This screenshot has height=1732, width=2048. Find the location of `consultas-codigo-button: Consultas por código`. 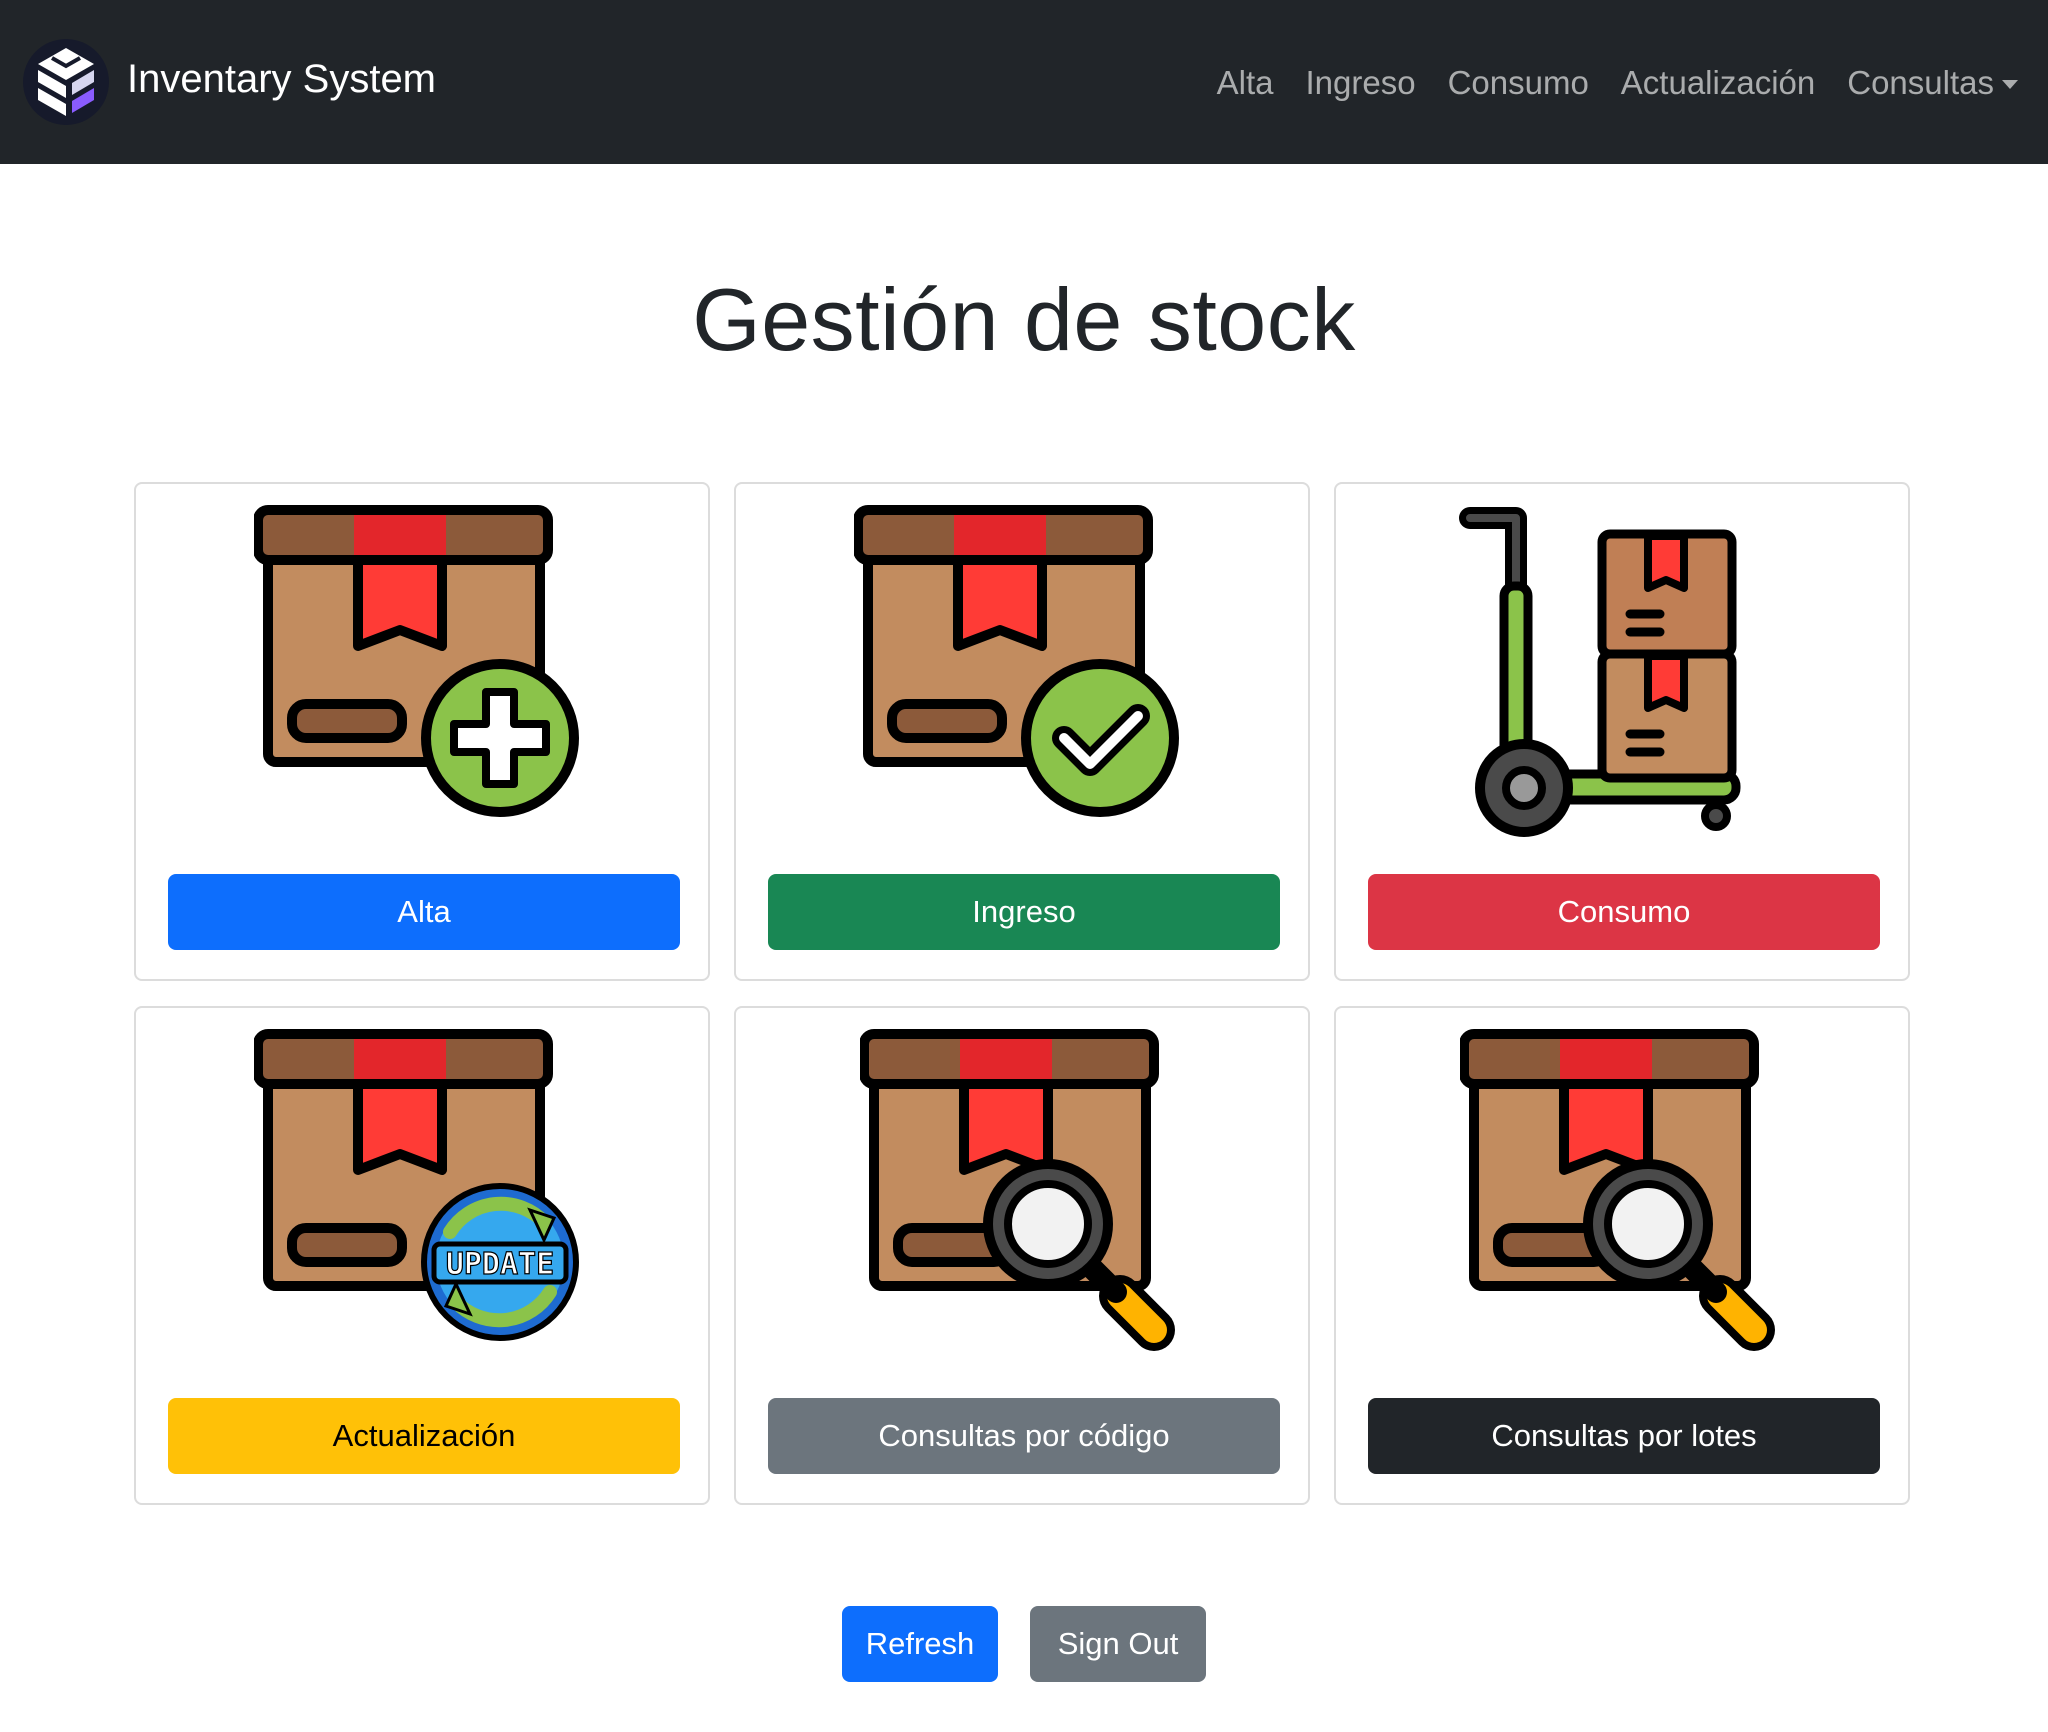

consultas-codigo-button: Consultas por código is located at coordinates (1024, 1436).